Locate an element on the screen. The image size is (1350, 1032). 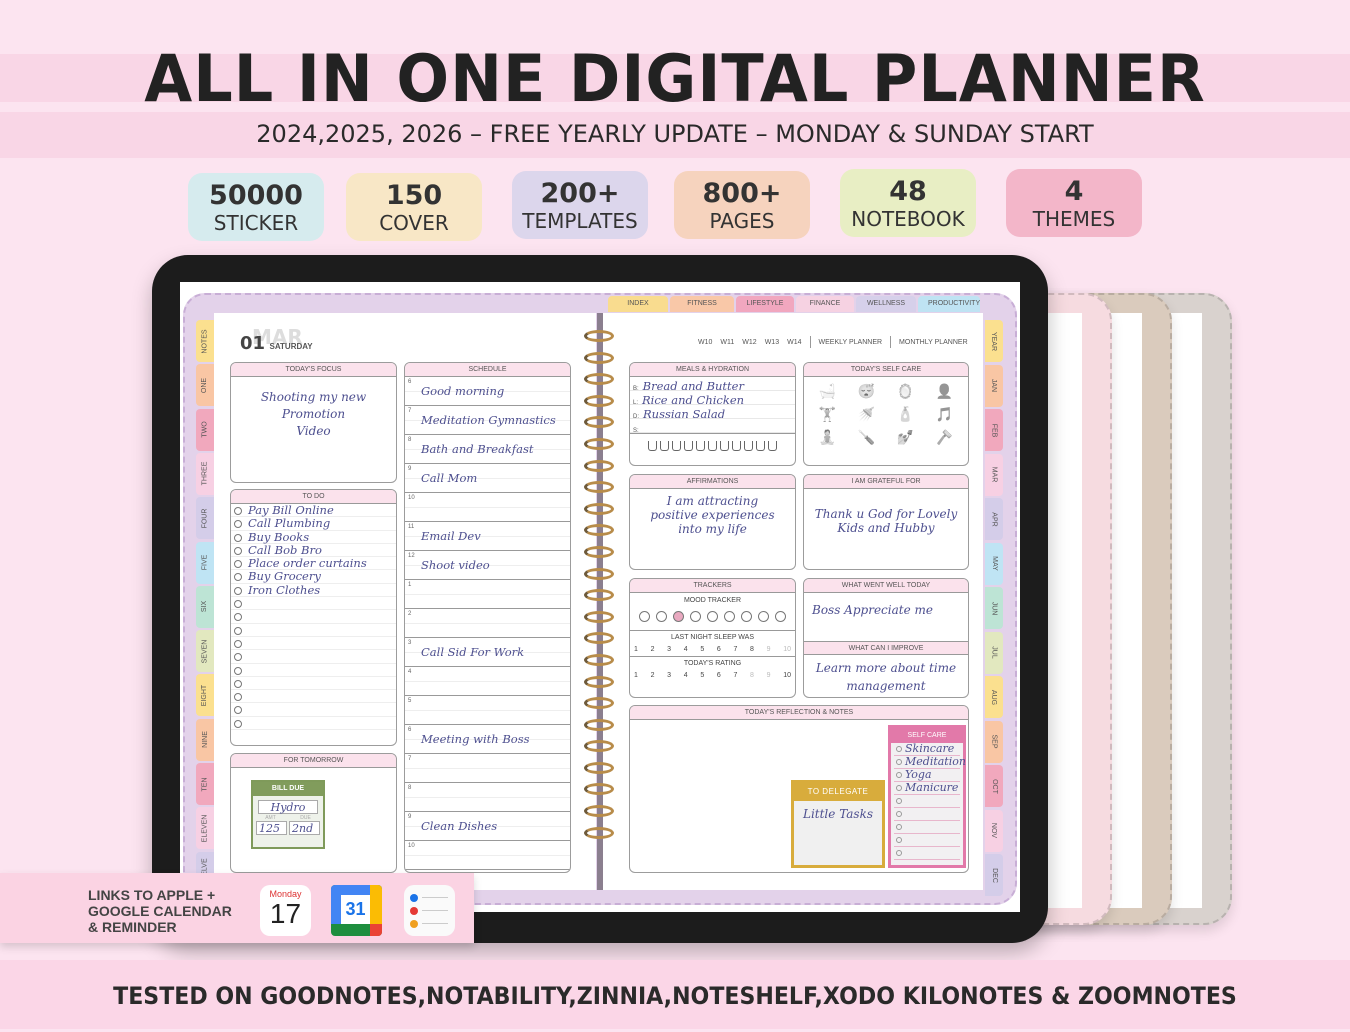
sleep-scale: 1 2 3 4 5 6 7 8 9 10 is located at coordinates (712, 649).